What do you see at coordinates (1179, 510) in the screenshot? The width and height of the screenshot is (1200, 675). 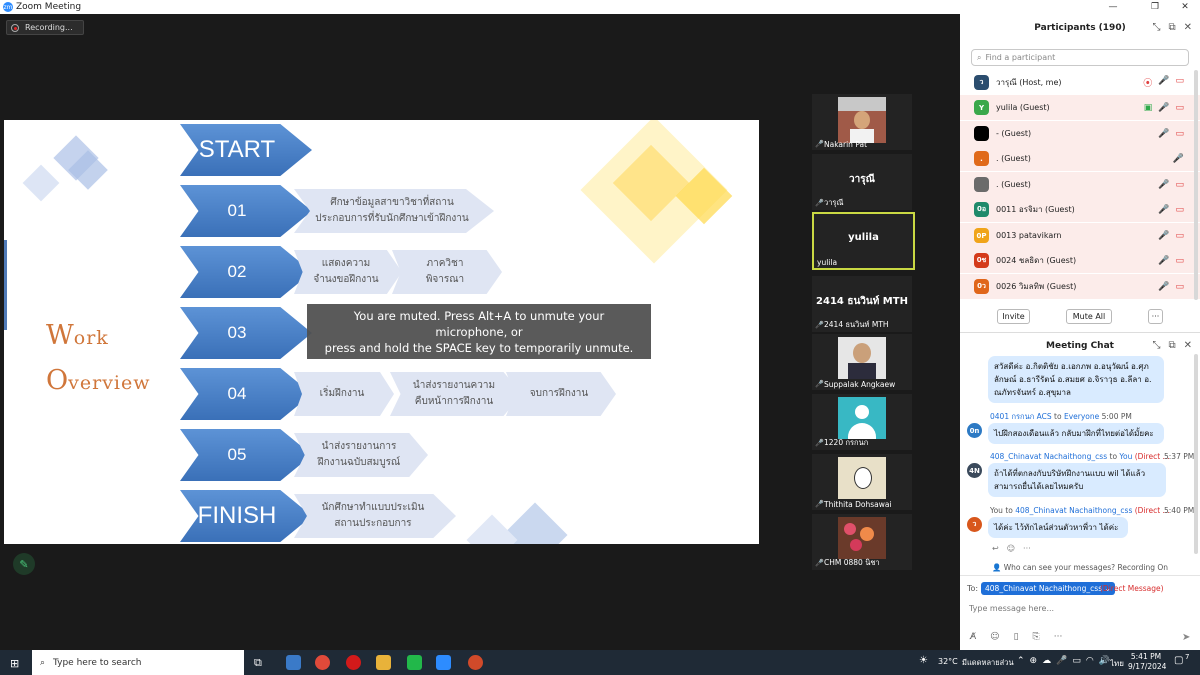 I see `time: 5:40 PM` at bounding box center [1179, 510].